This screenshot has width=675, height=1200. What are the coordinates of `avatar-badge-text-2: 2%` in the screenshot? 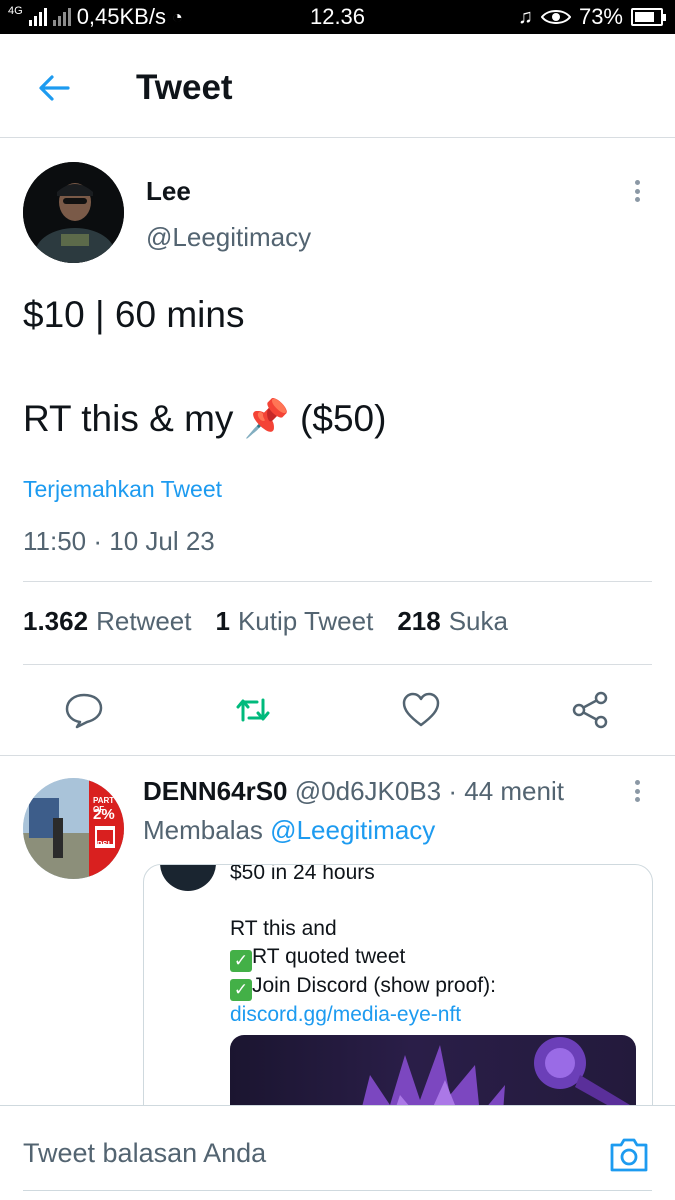 It's located at (104, 814).